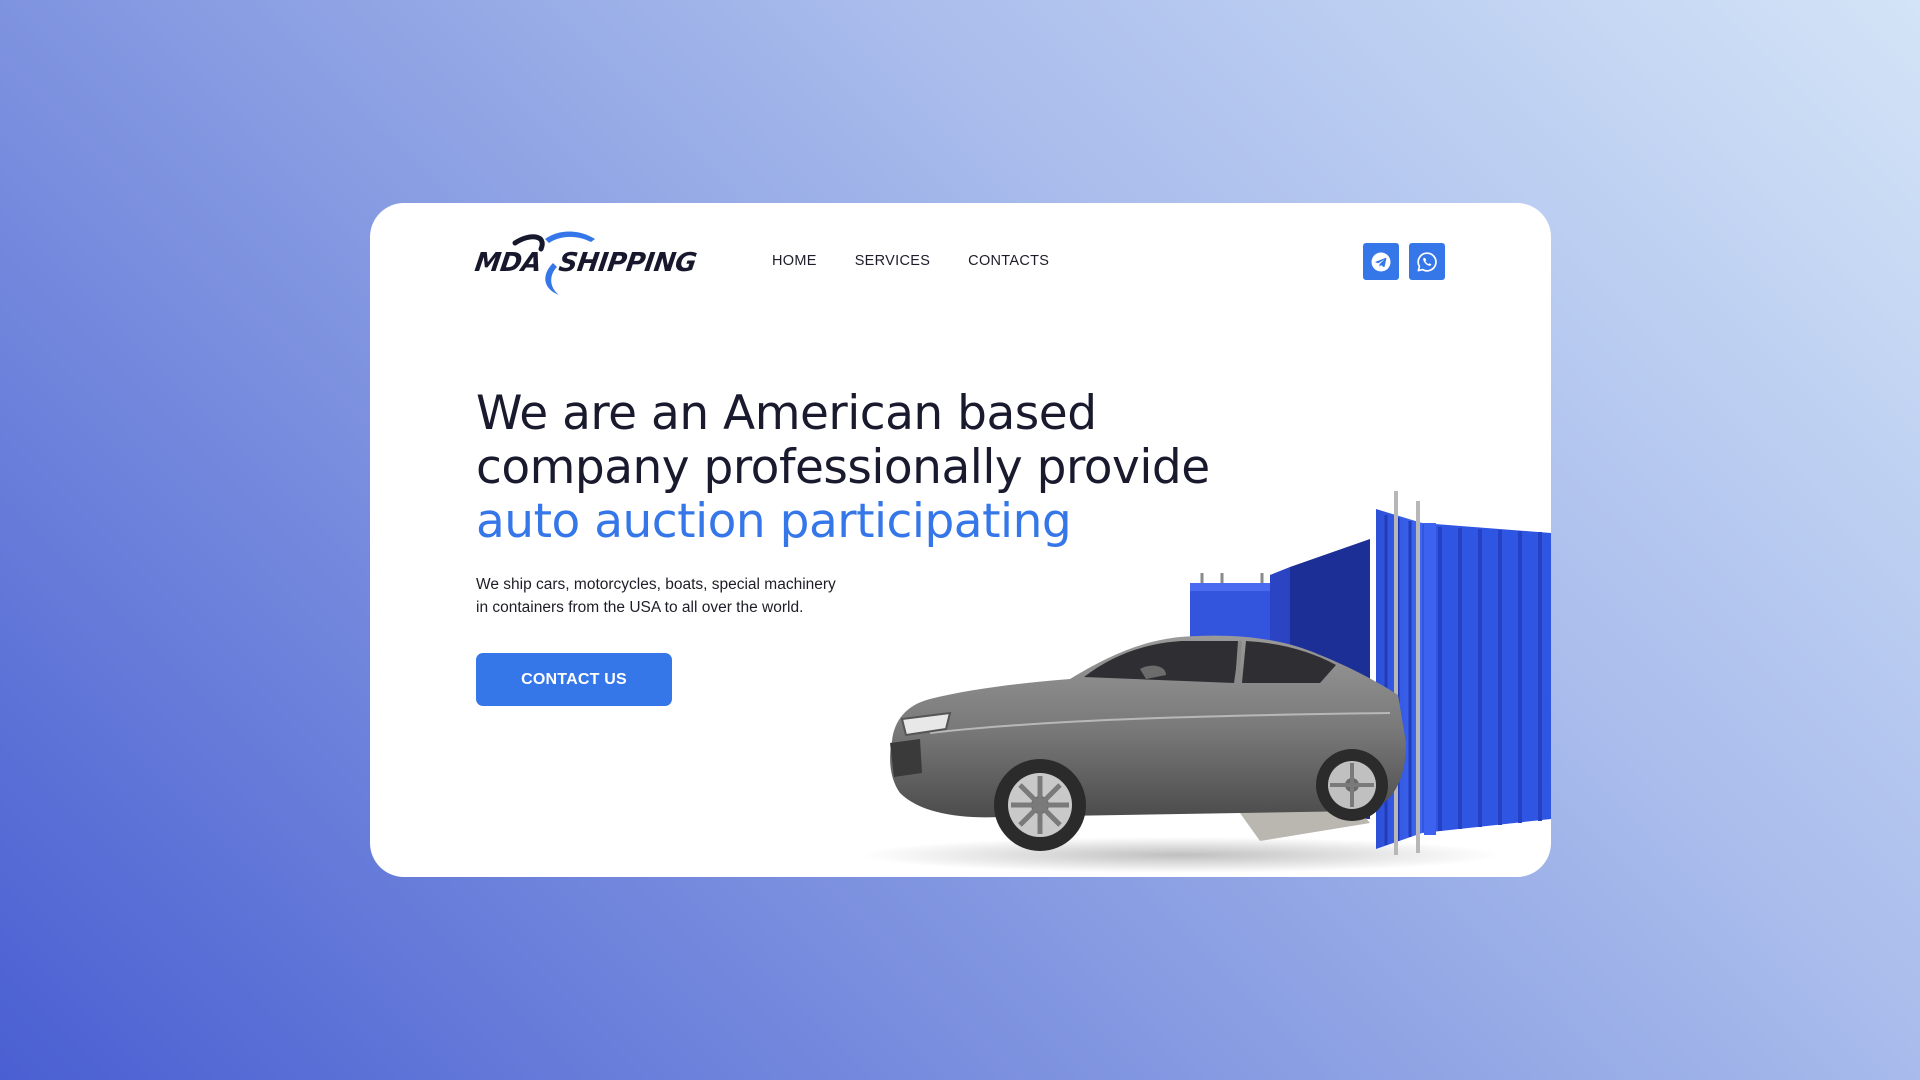 This screenshot has height=1080, width=1920. I want to click on headline-line-1: We are an American based, so click(786, 413).